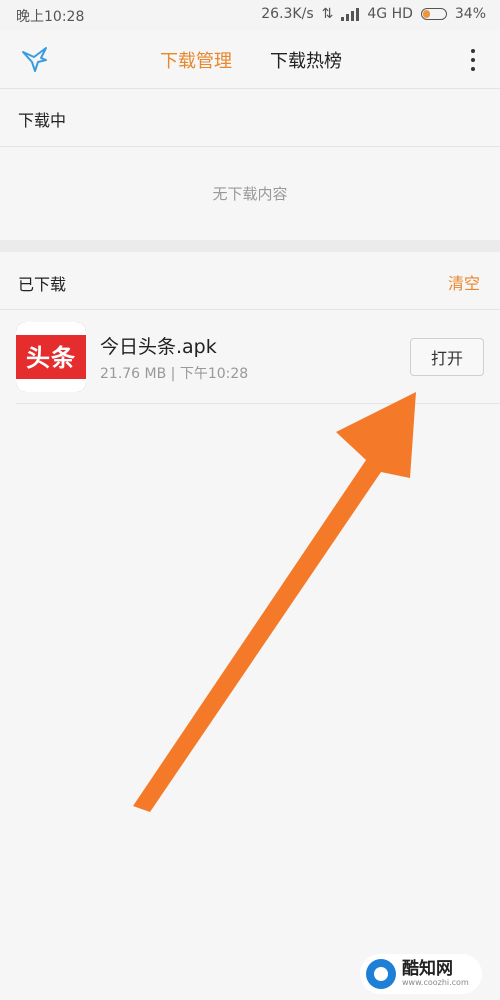 Image resolution: width=500 pixels, height=1000 pixels. Describe the element at coordinates (50, 17) in the screenshot. I see `status-time: 晚上10:28` at that location.